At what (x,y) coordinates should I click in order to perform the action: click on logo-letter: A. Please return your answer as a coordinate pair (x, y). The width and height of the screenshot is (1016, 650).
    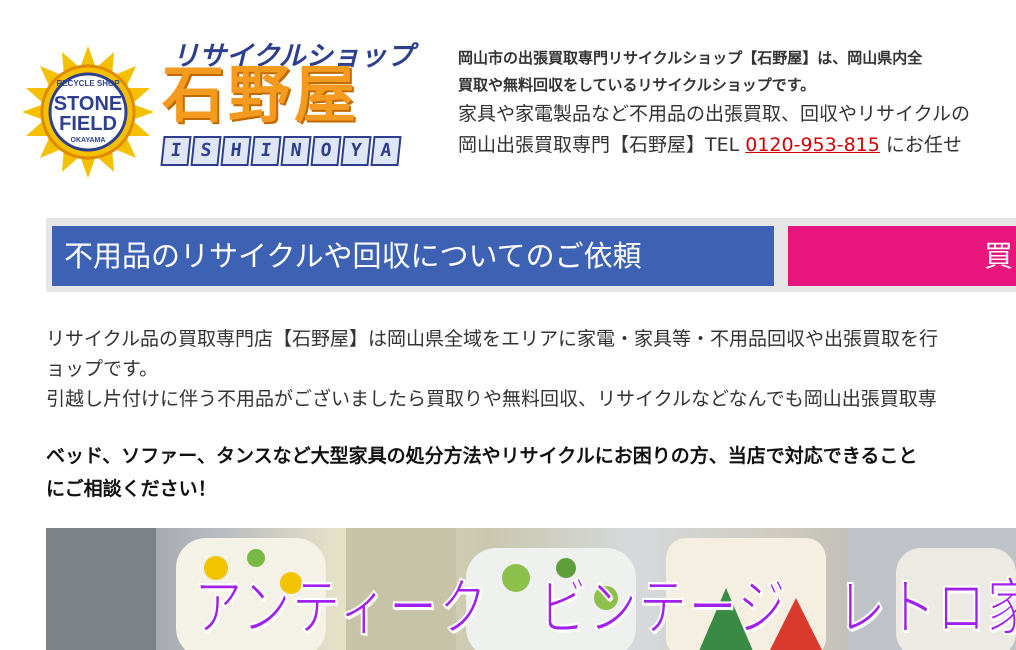
    Looking at the image, I should click on (386, 151).